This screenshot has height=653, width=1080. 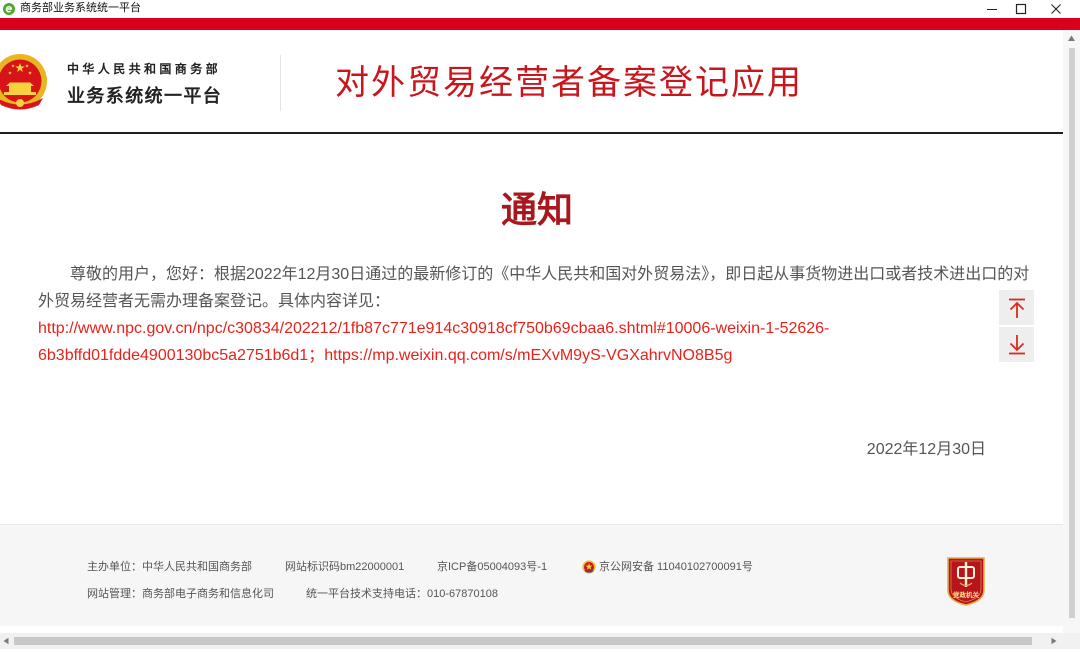 What do you see at coordinates (540, 9) in the screenshot?
I see `window-title-bar: 商务部业务系统统一平台` at bounding box center [540, 9].